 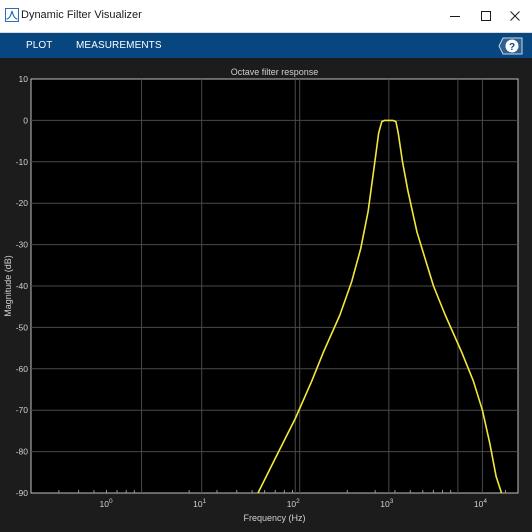 What do you see at coordinates (22, 410) in the screenshot?
I see `y-tick-label: -70` at bounding box center [22, 410].